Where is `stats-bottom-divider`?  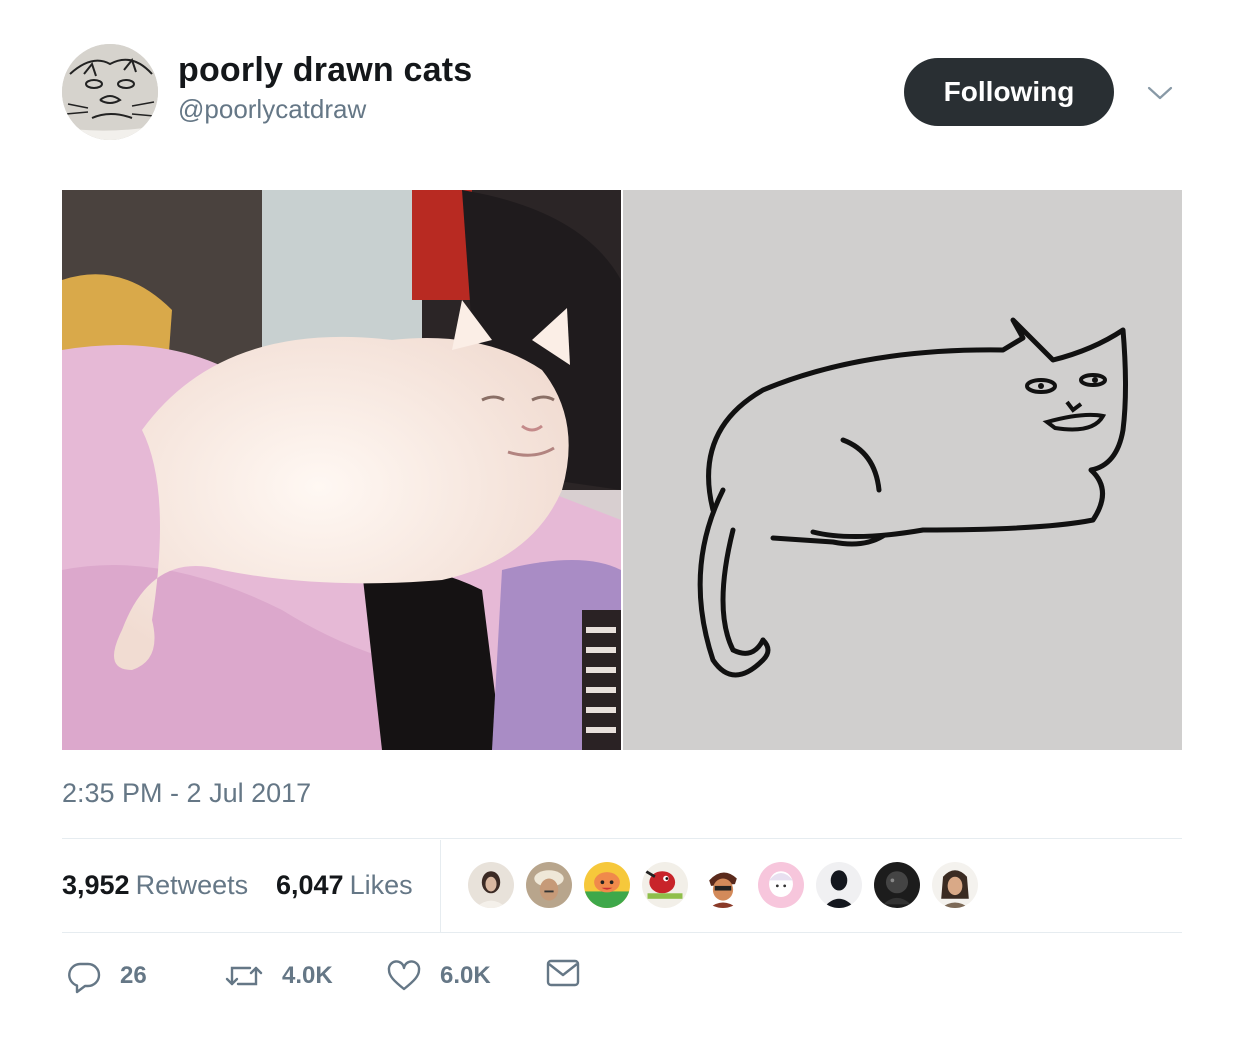 stats-bottom-divider is located at coordinates (622, 932).